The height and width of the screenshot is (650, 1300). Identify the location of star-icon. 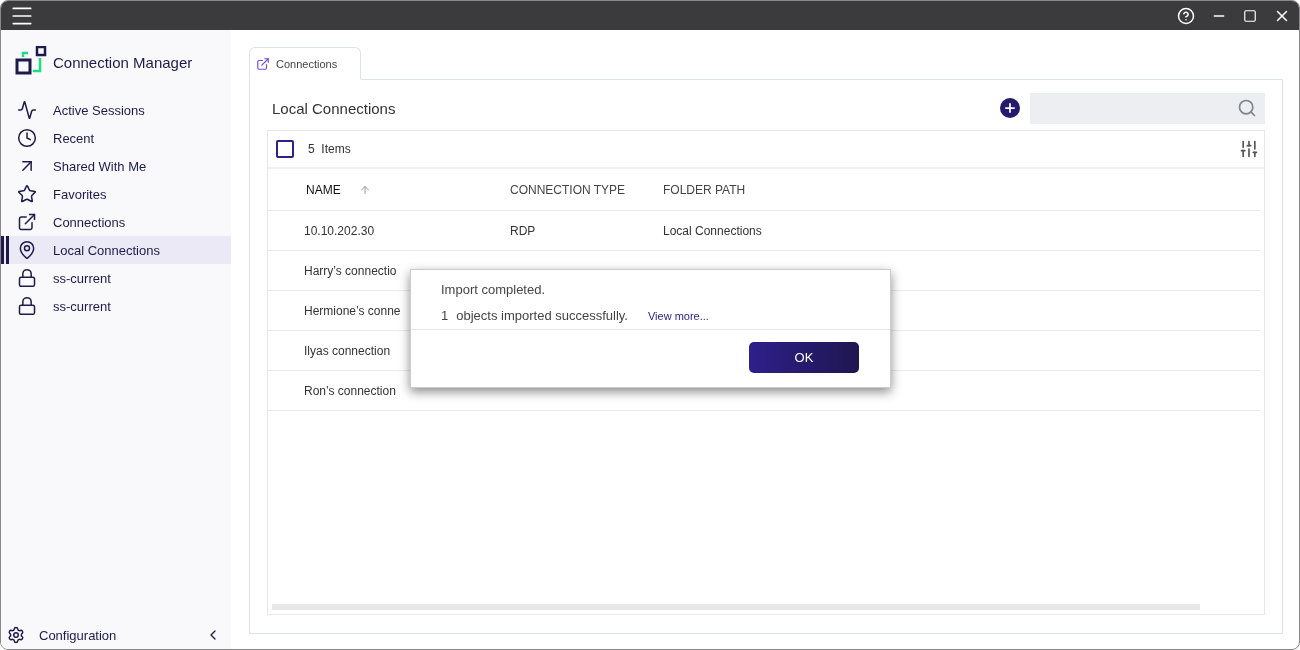
(27, 194).